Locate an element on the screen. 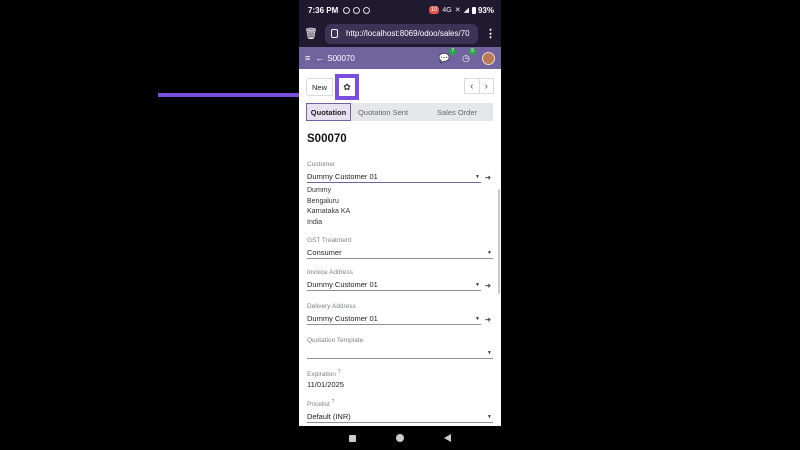 This screenshot has height=450, width=800. battery-indicator: 93% is located at coordinates (482, 10).